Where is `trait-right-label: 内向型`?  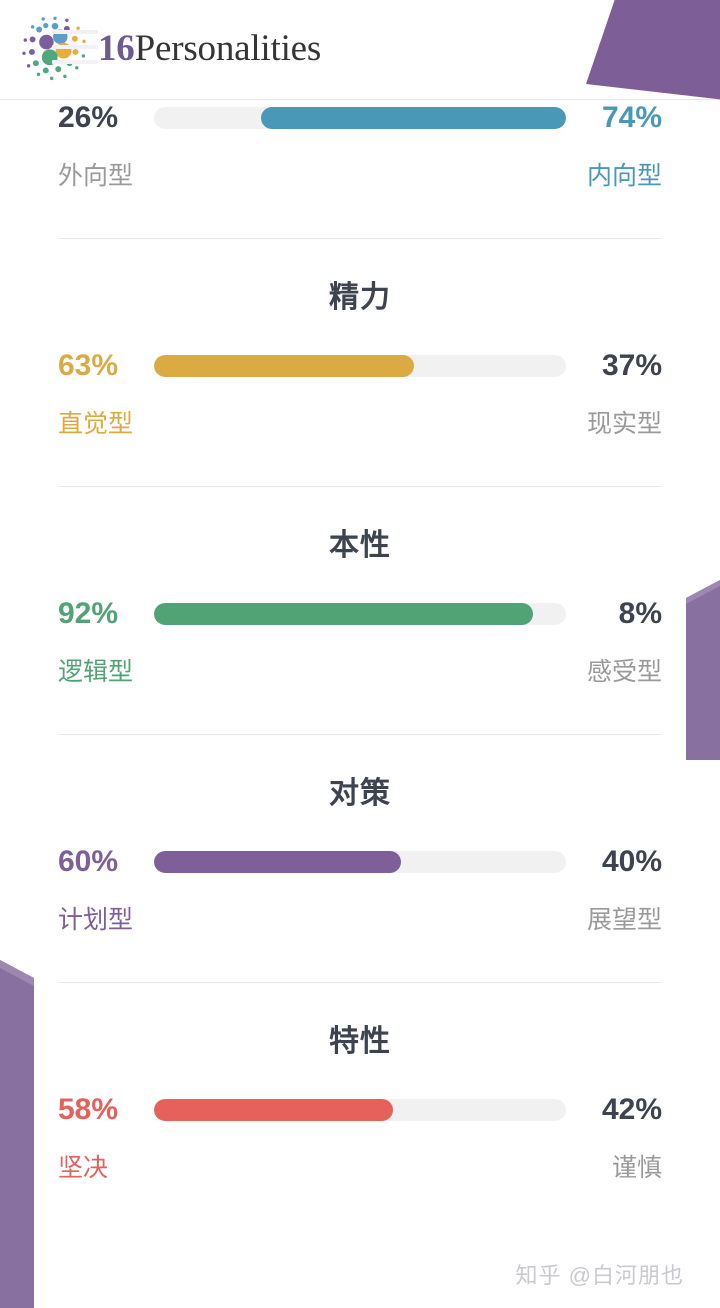 trait-right-label: 内向型 is located at coordinates (624, 176).